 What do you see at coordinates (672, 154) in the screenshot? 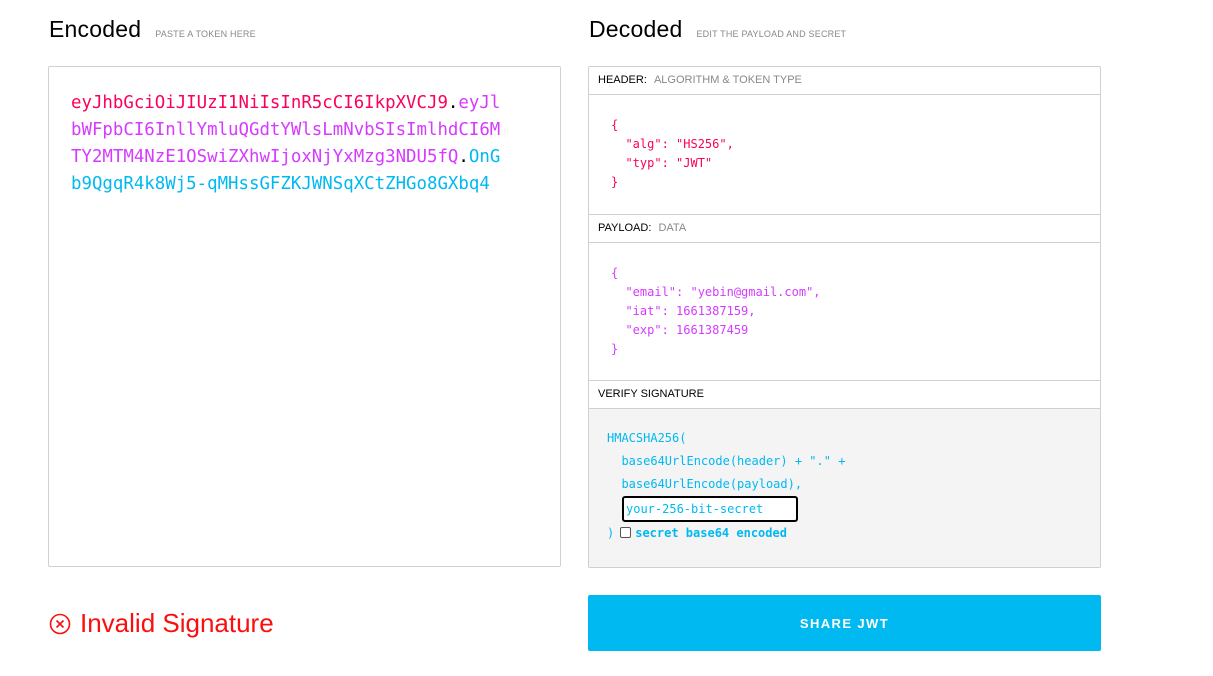
I see `header-json-editor: { "alg": "HS256", "typ": "JWT" }` at bounding box center [672, 154].